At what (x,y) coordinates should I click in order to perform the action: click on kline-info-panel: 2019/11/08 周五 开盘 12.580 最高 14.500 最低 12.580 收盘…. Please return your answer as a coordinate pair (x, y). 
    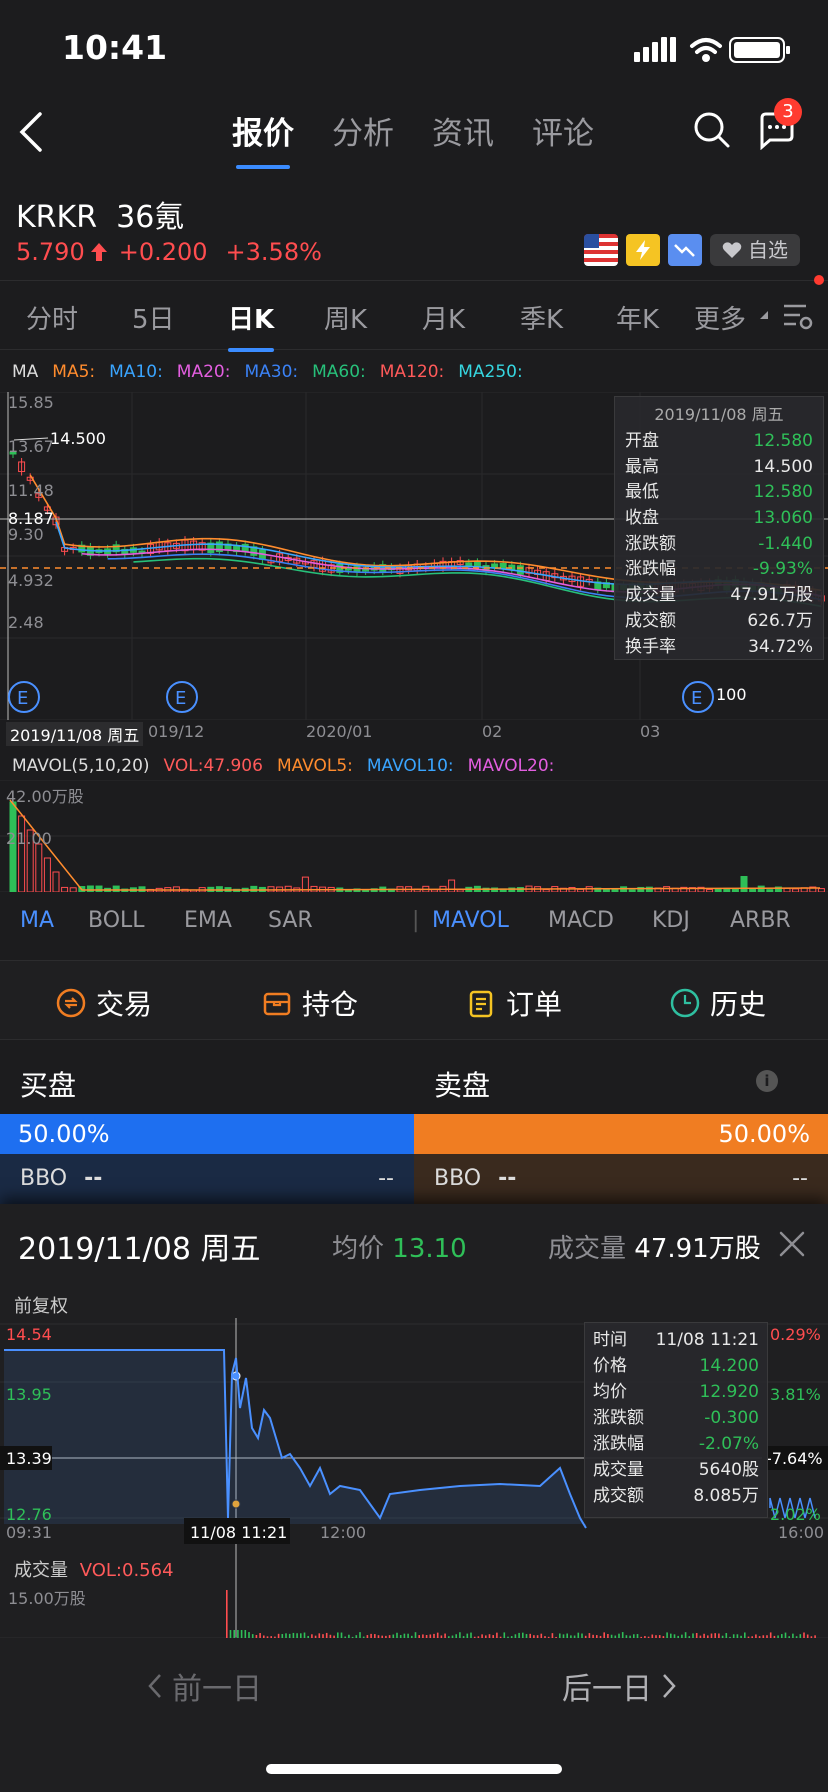
    Looking at the image, I should click on (719, 528).